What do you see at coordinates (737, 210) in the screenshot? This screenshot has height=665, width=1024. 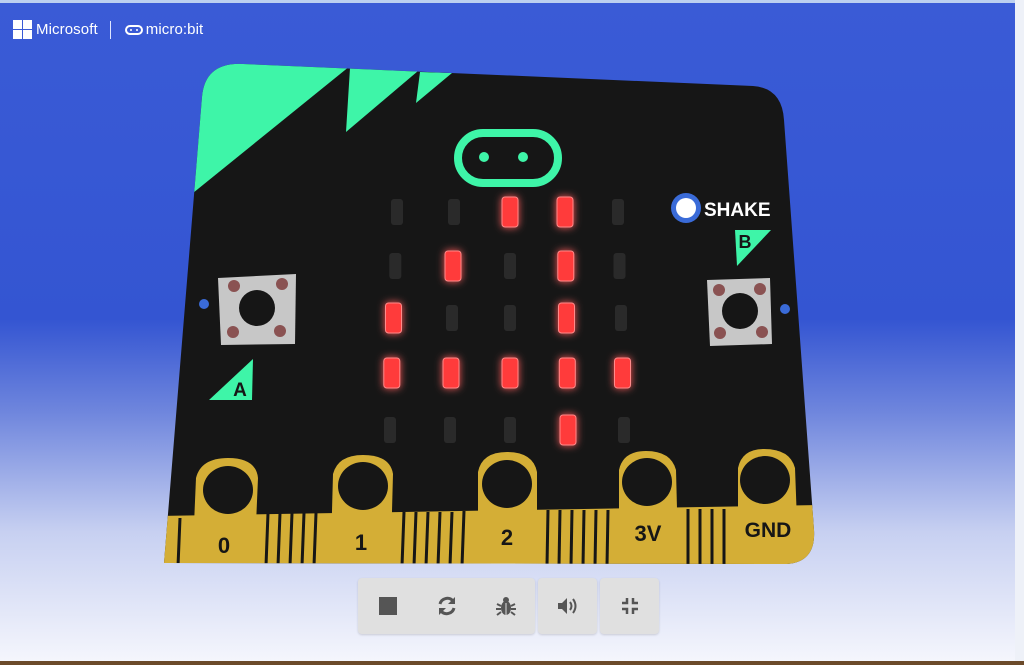 I see `shake-label: SHAKE` at bounding box center [737, 210].